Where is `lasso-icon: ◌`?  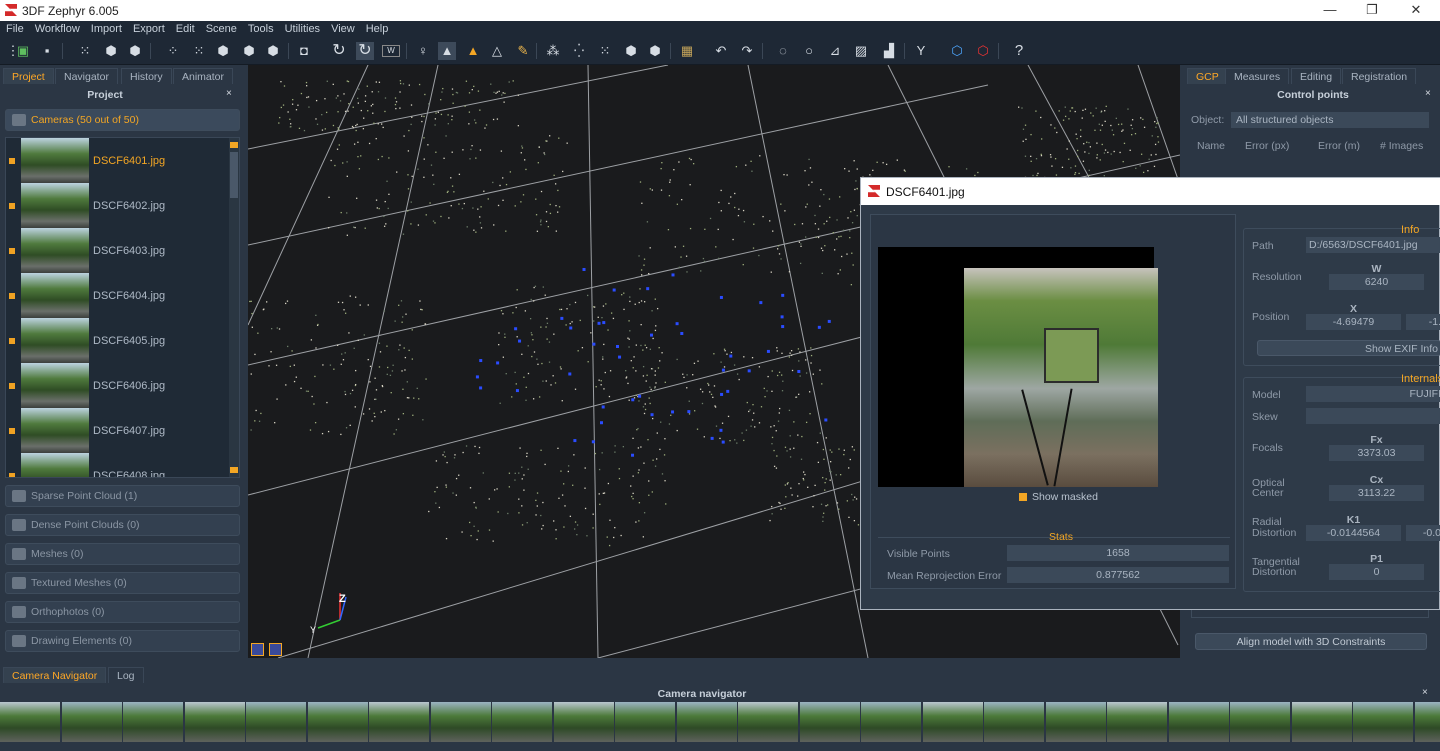
lasso-icon: ◌ is located at coordinates (783, 51).